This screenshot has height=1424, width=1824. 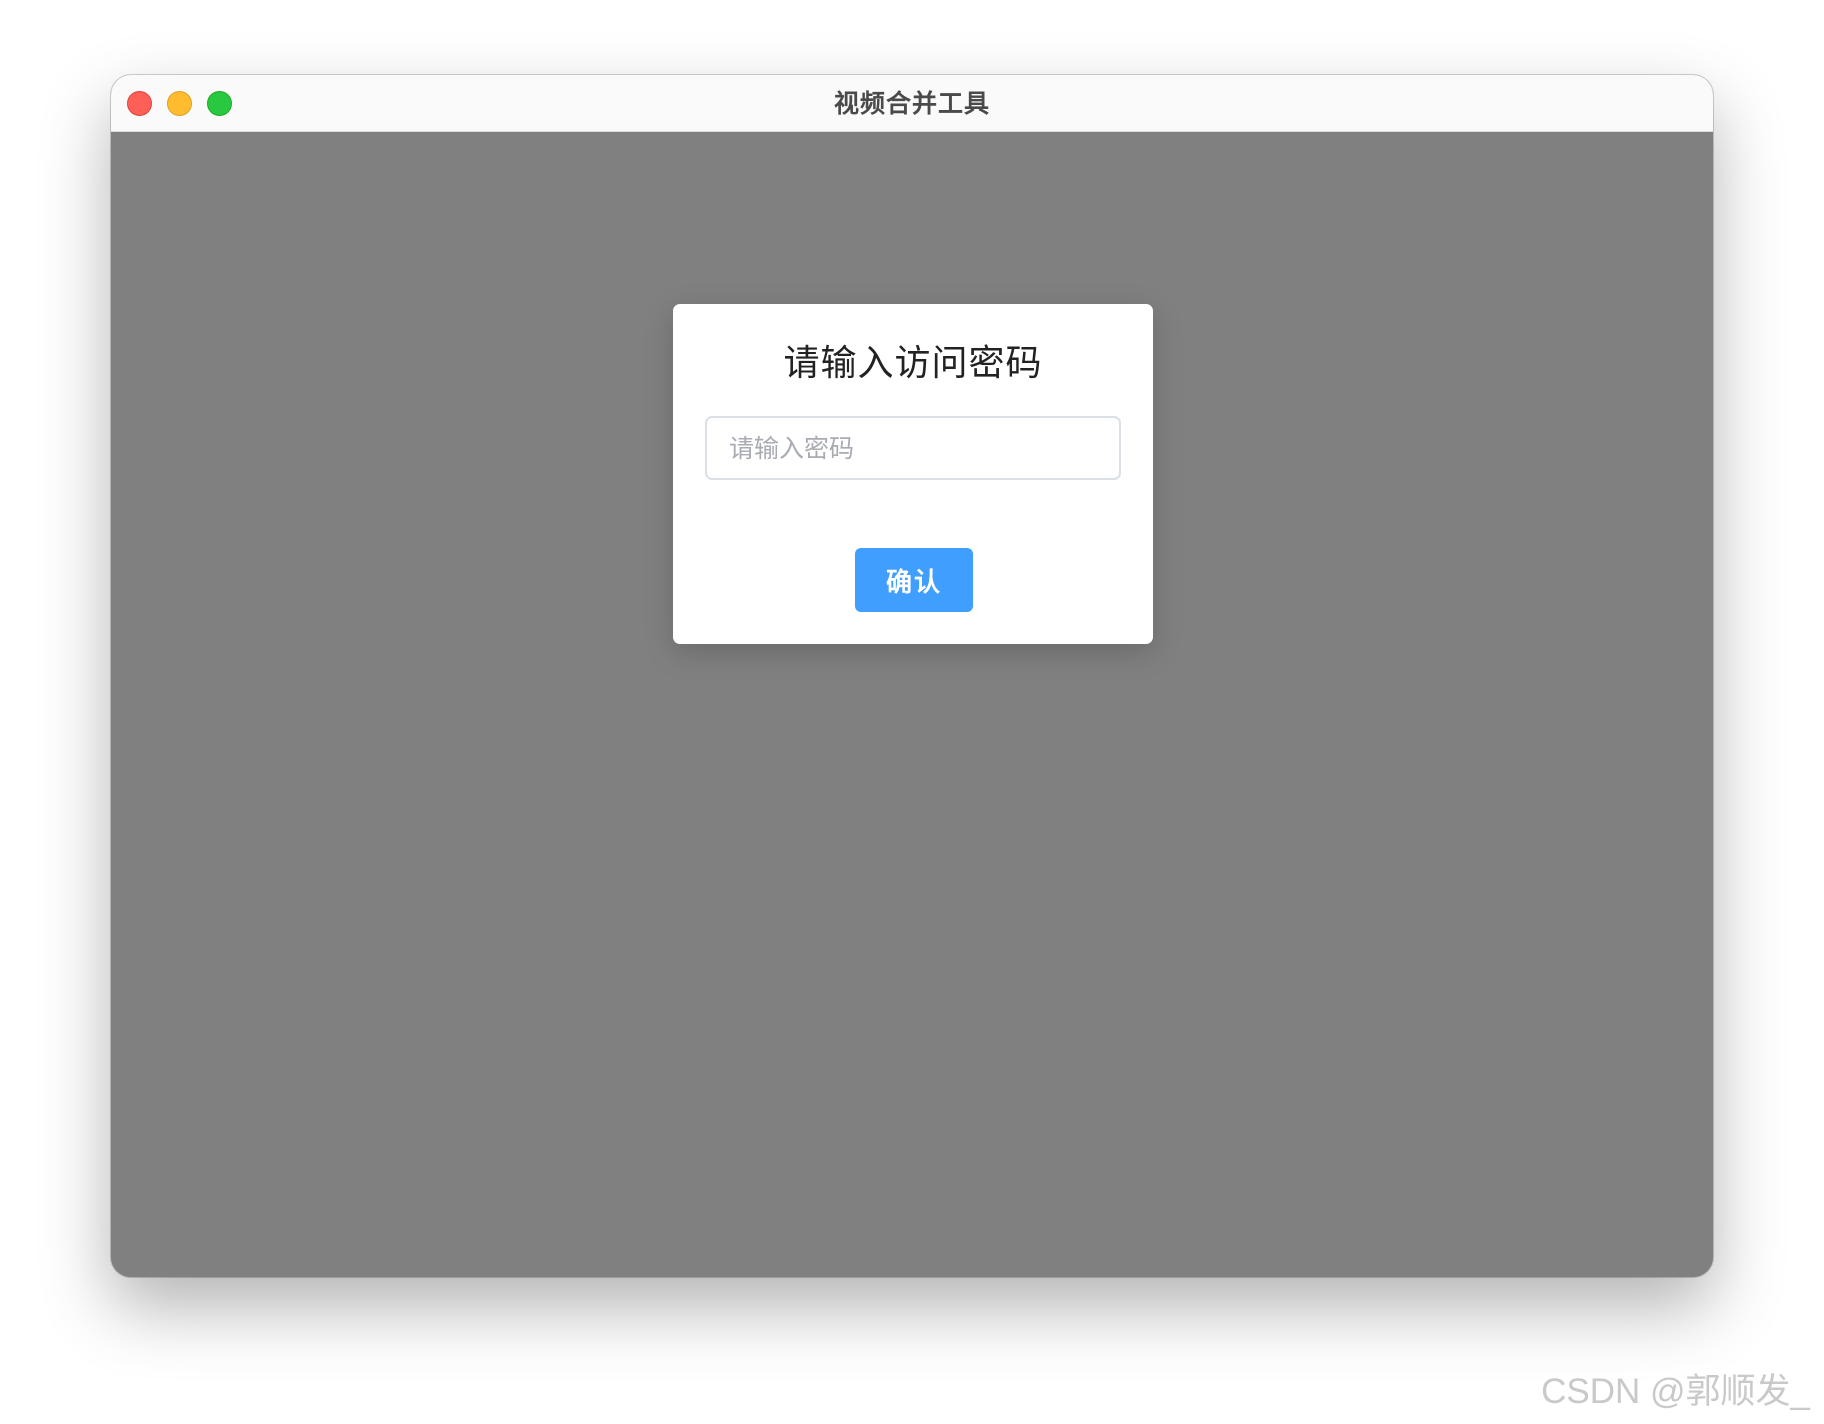 I want to click on password-dialog: 请输入访问密码 确认, so click(x=913, y=474).